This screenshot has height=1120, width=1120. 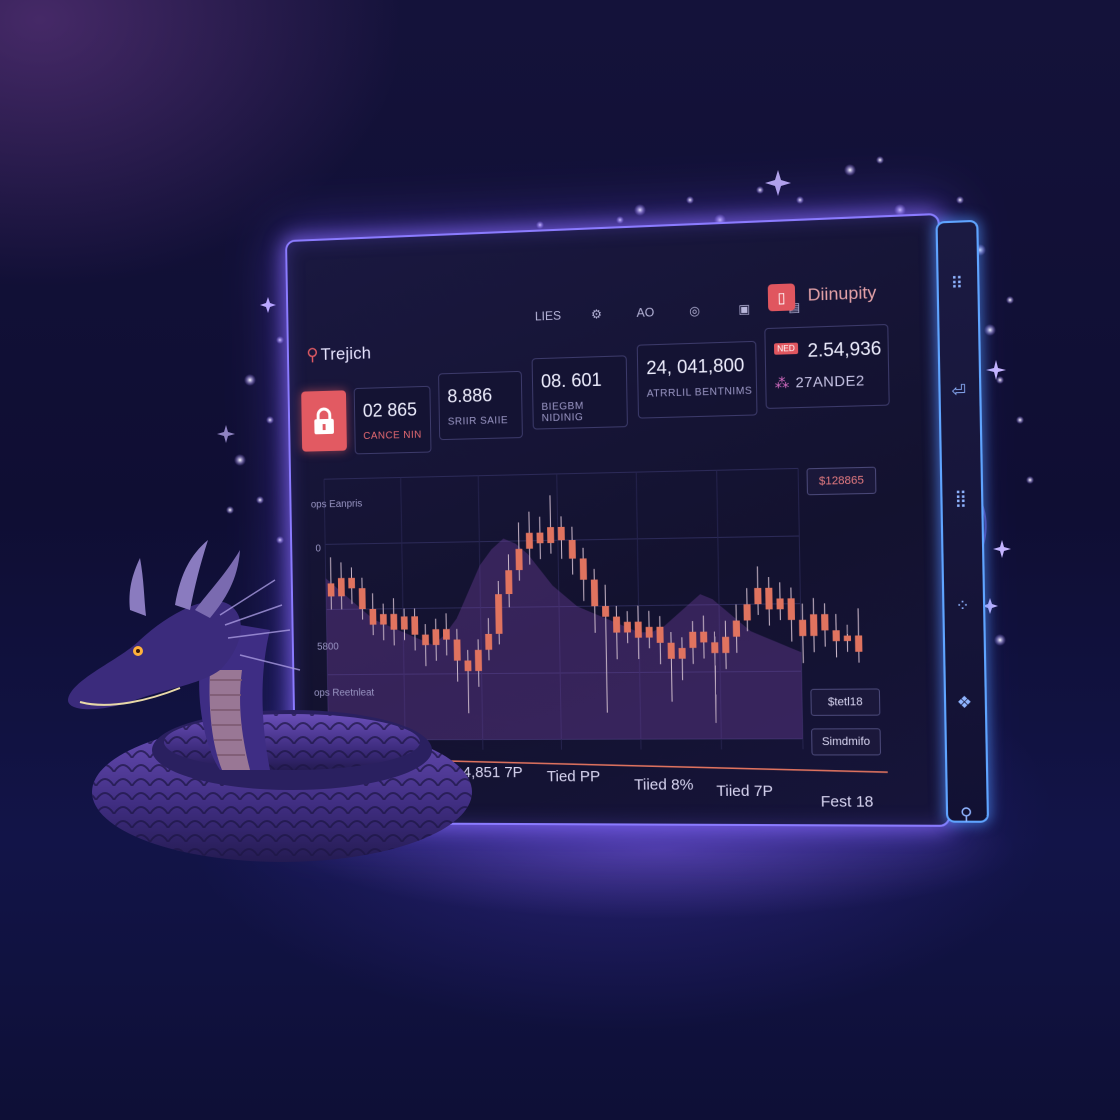 I want to click on stat-label: 27ANDE2, so click(x=830, y=381).